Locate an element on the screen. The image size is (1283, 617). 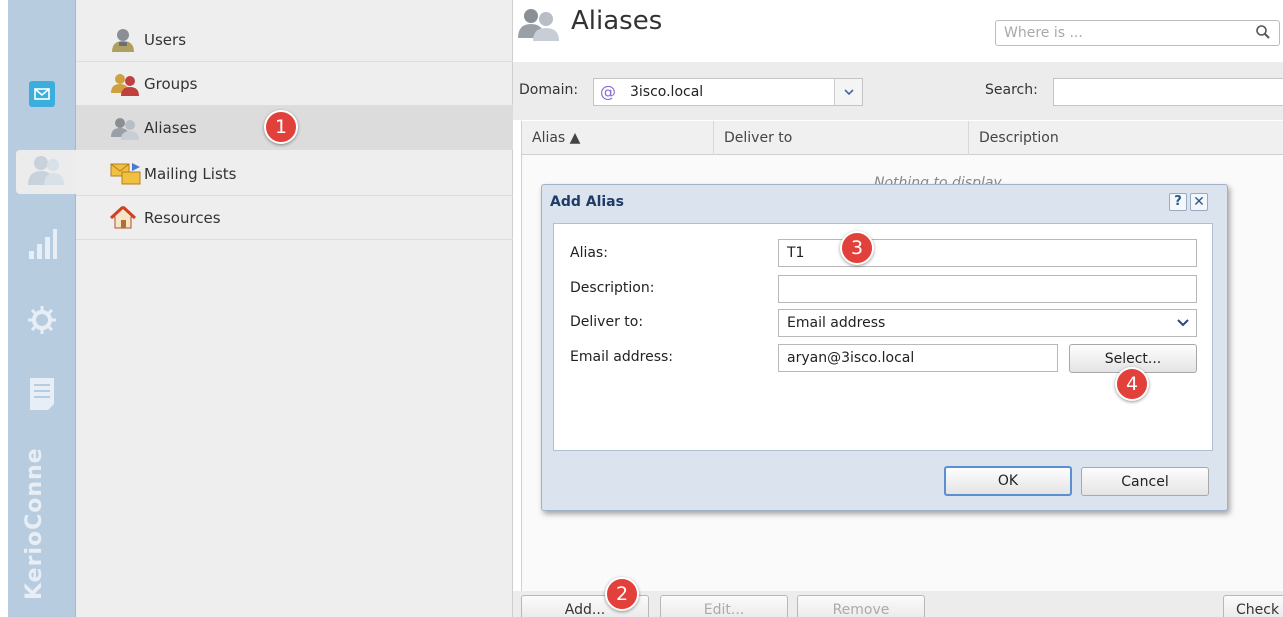
email-address-label: Email address: is located at coordinates (622, 357).